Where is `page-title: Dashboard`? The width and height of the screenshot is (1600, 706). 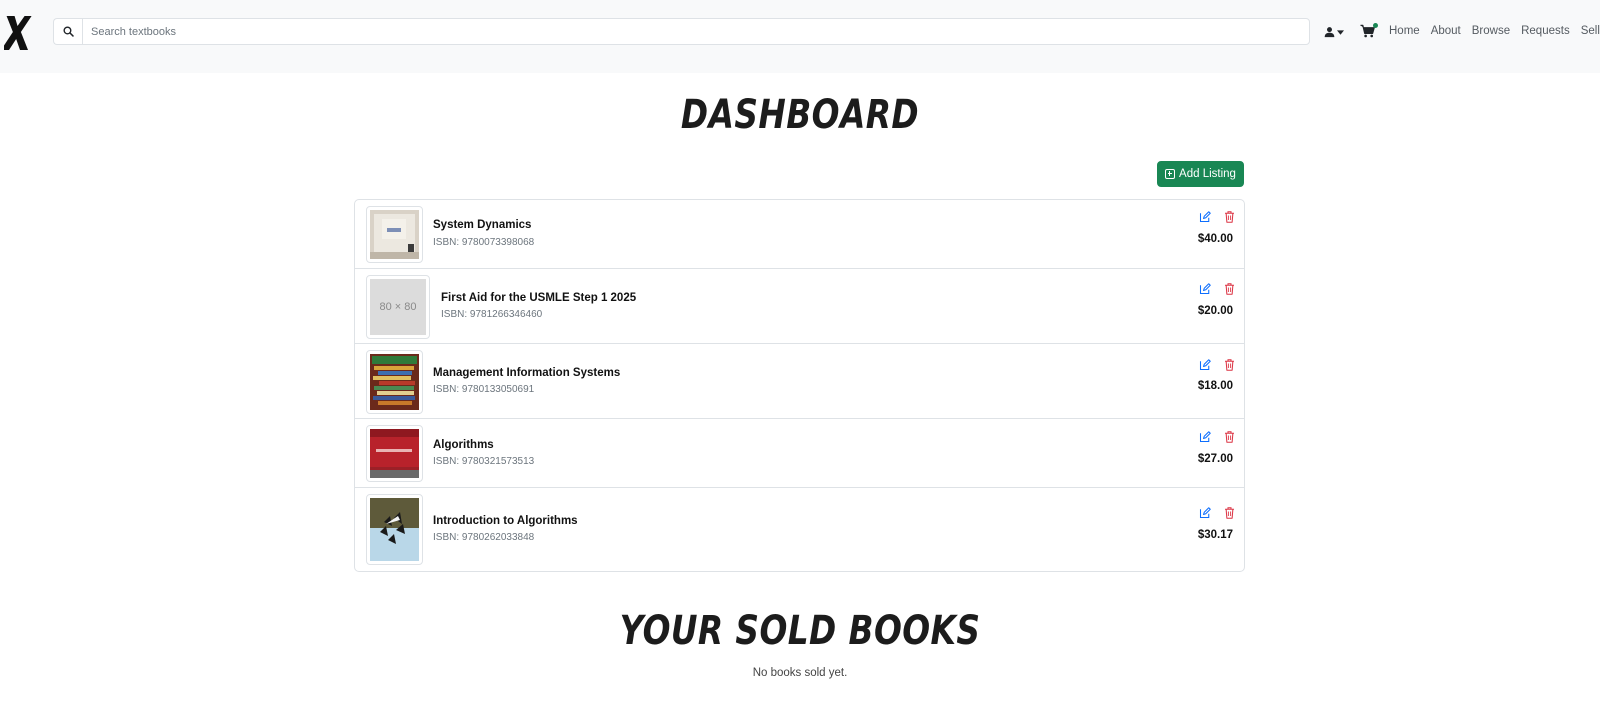 page-title: Dashboard is located at coordinates (800, 115).